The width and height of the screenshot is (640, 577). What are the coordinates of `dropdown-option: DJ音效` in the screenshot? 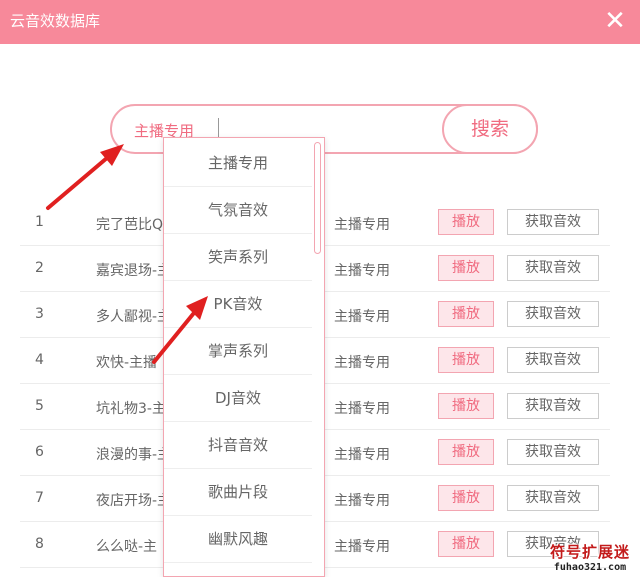 It's located at (238, 398).